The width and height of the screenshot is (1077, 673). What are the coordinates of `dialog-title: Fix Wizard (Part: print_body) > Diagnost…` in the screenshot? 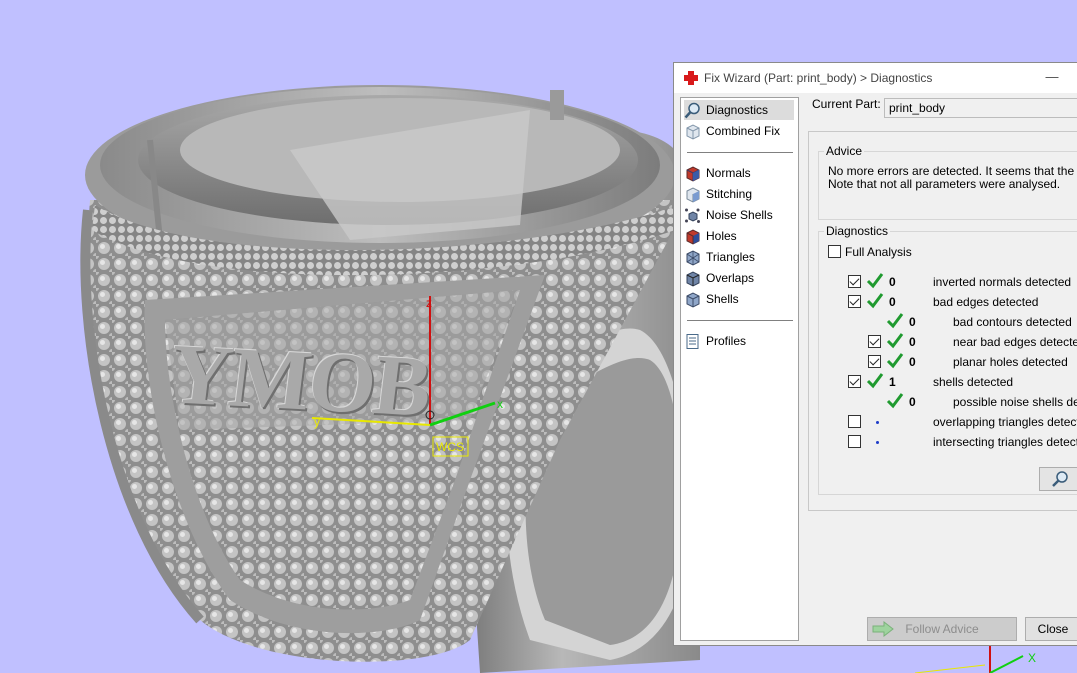 It's located at (818, 78).